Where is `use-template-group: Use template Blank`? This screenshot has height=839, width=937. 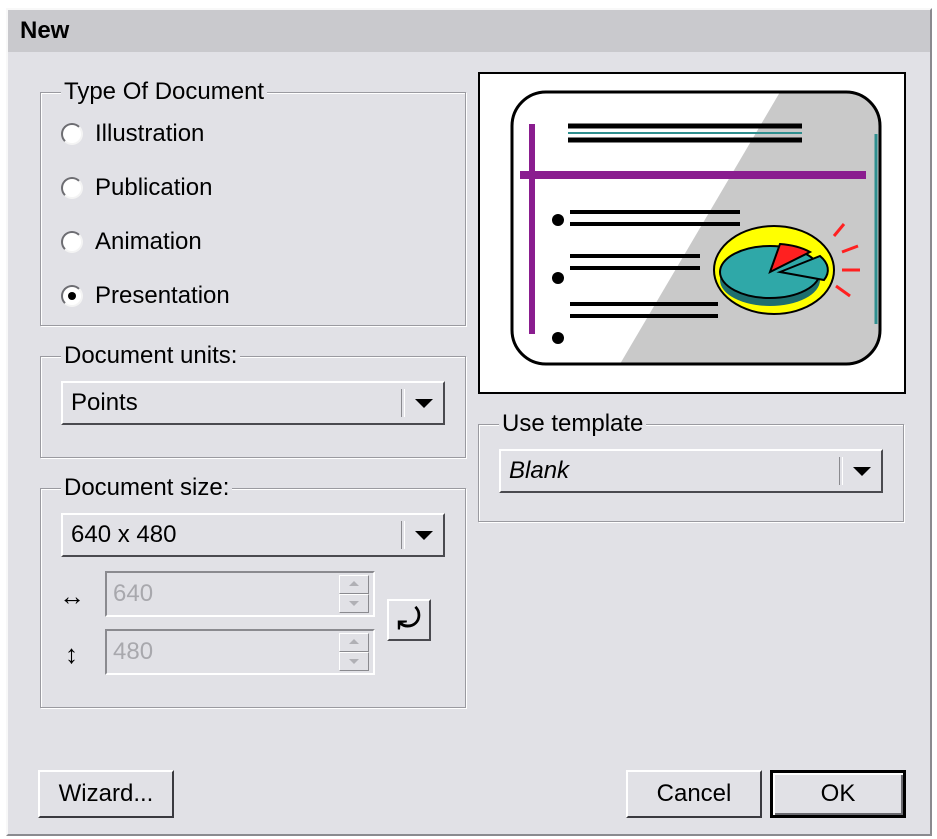
use-template-group: Use template Blank is located at coordinates (691, 465).